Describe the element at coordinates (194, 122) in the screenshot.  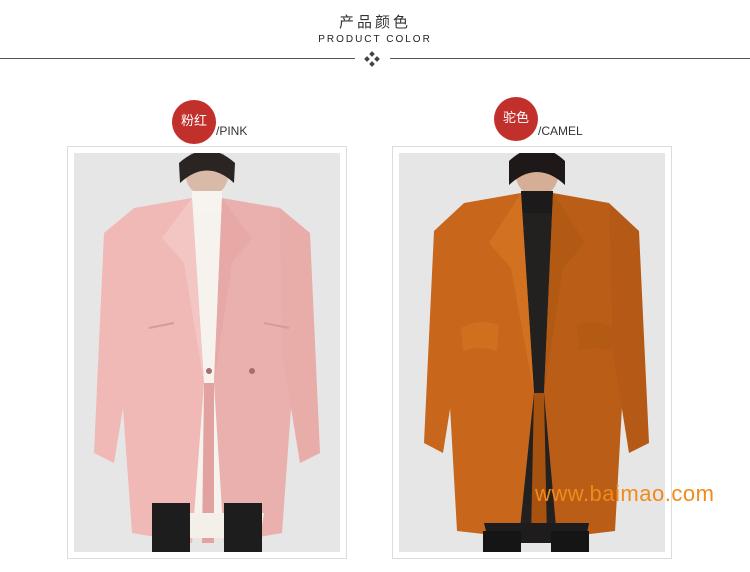
I see `color-badge: 粉红` at that location.